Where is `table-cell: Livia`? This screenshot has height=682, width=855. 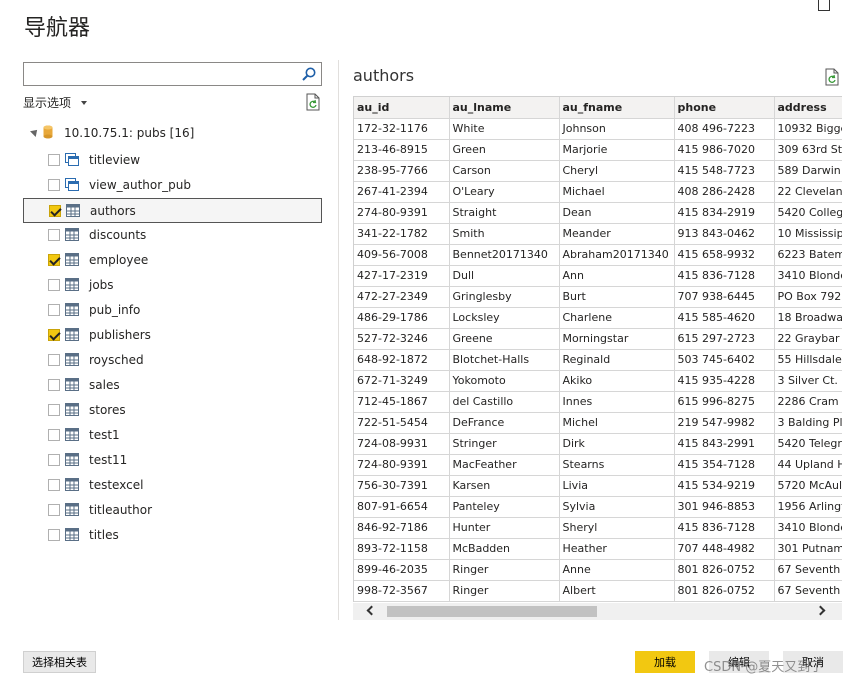
table-cell: Livia is located at coordinates (617, 486).